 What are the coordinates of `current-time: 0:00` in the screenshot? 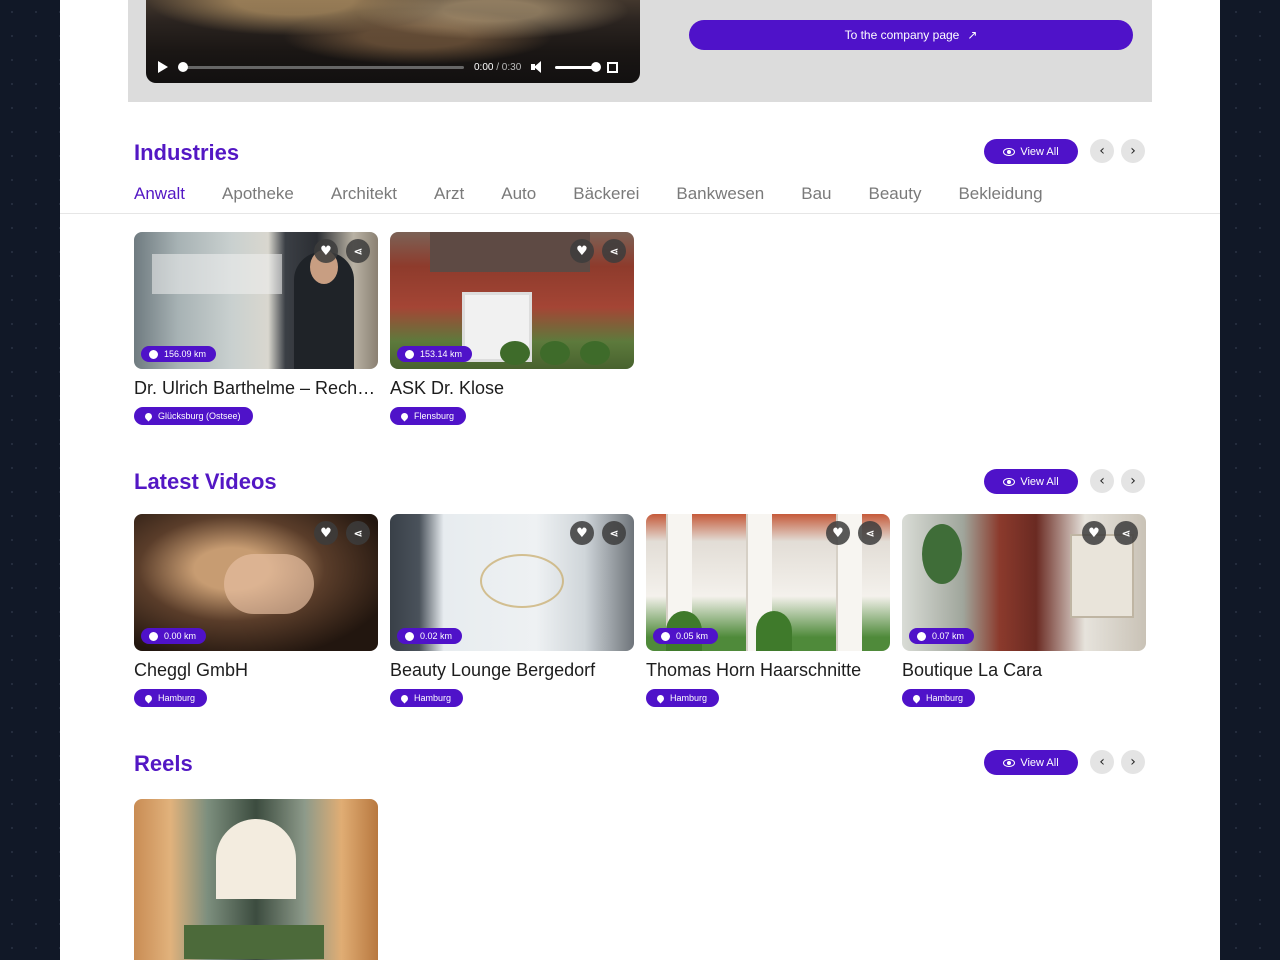 It's located at (484, 67).